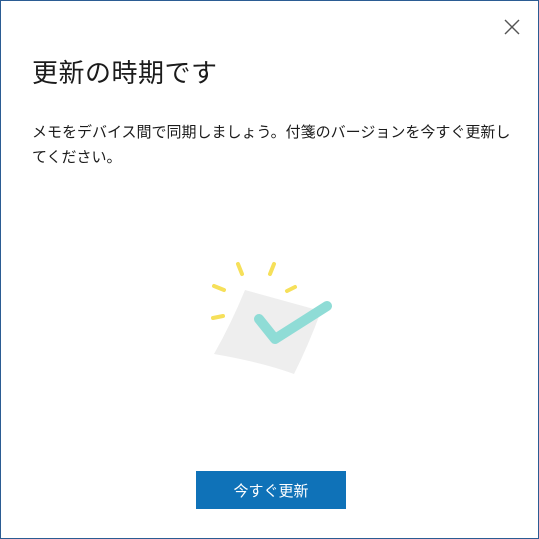 The image size is (539, 539). I want to click on close-icon, so click(512, 27).